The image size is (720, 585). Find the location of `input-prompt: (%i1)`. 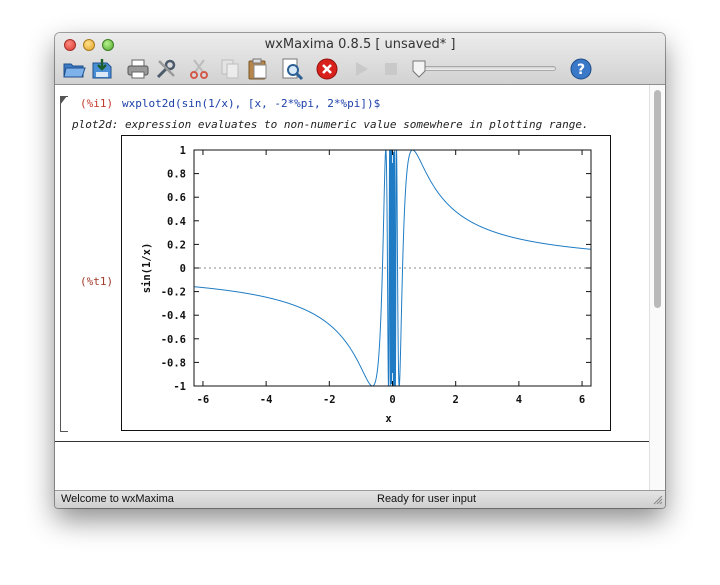

input-prompt: (%i1) is located at coordinates (97, 103).